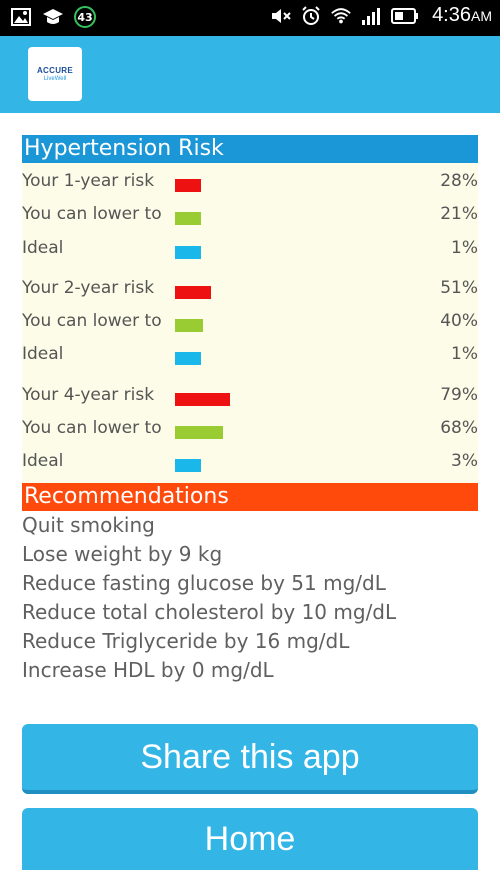 This screenshot has width=500, height=889. What do you see at coordinates (55, 79) in the screenshot?
I see `logo-subtitle: LiveWell` at bounding box center [55, 79].